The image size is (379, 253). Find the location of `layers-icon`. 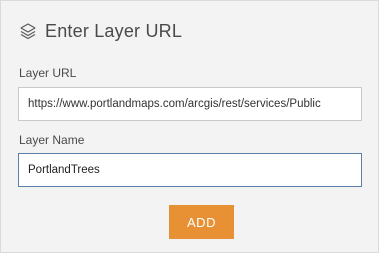

layers-icon is located at coordinates (28, 31).